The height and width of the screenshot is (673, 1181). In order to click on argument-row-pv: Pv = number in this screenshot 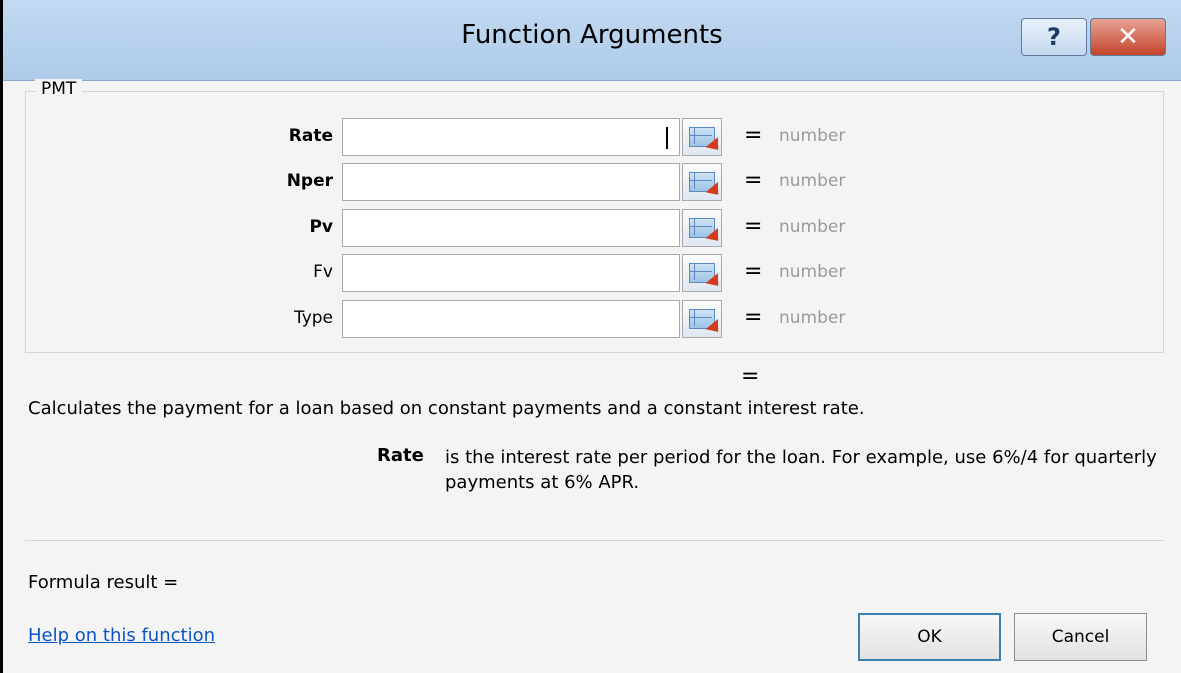, I will do `click(592, 229)`.